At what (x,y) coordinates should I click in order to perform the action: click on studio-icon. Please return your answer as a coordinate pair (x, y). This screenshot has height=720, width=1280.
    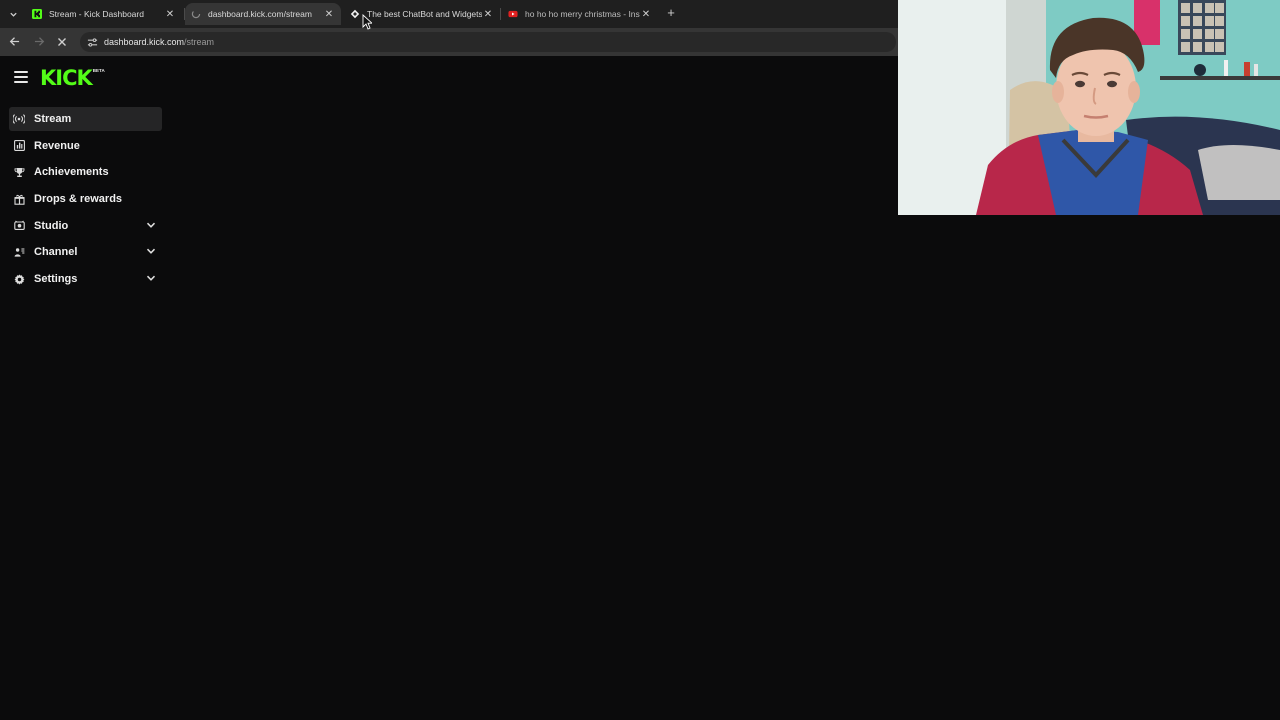
    Looking at the image, I should click on (19, 226).